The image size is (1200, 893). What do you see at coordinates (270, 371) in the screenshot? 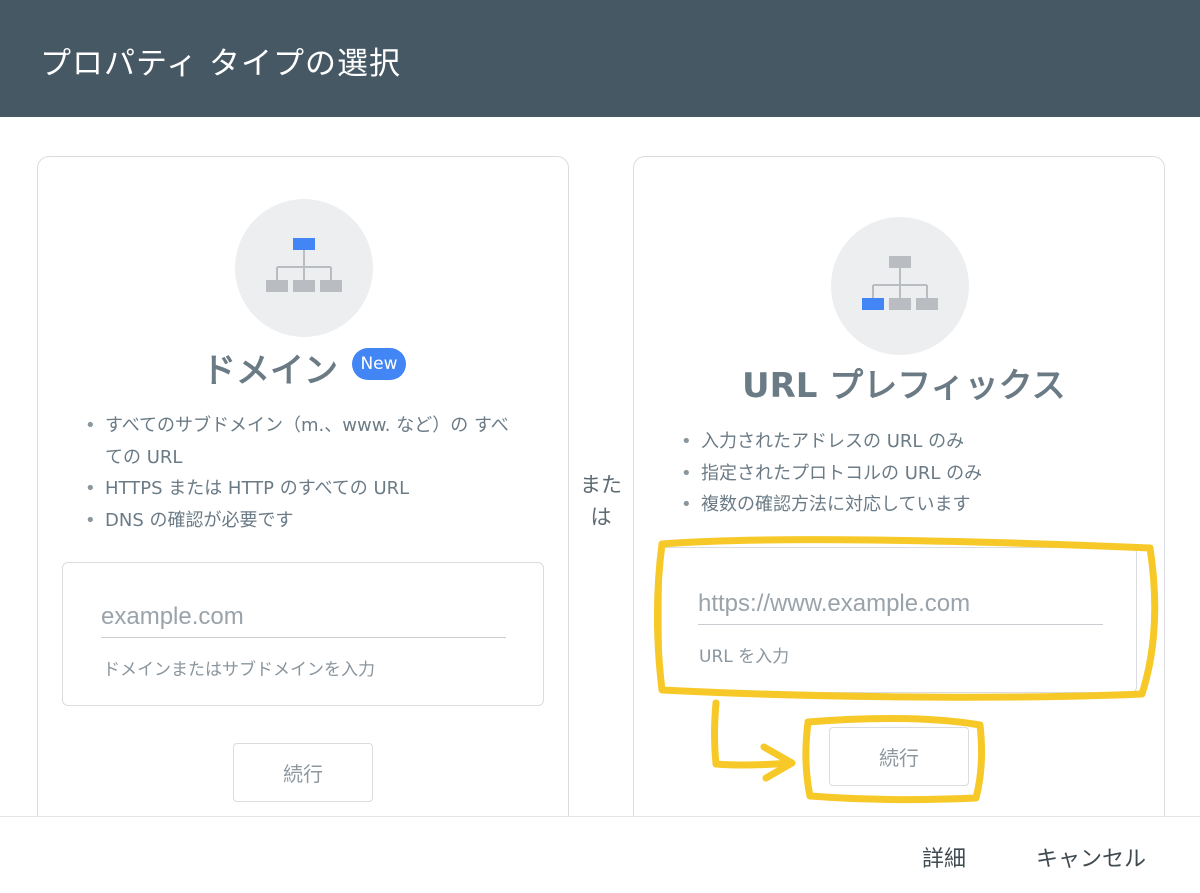
I see `domain-card-title: ドメイン` at bounding box center [270, 371].